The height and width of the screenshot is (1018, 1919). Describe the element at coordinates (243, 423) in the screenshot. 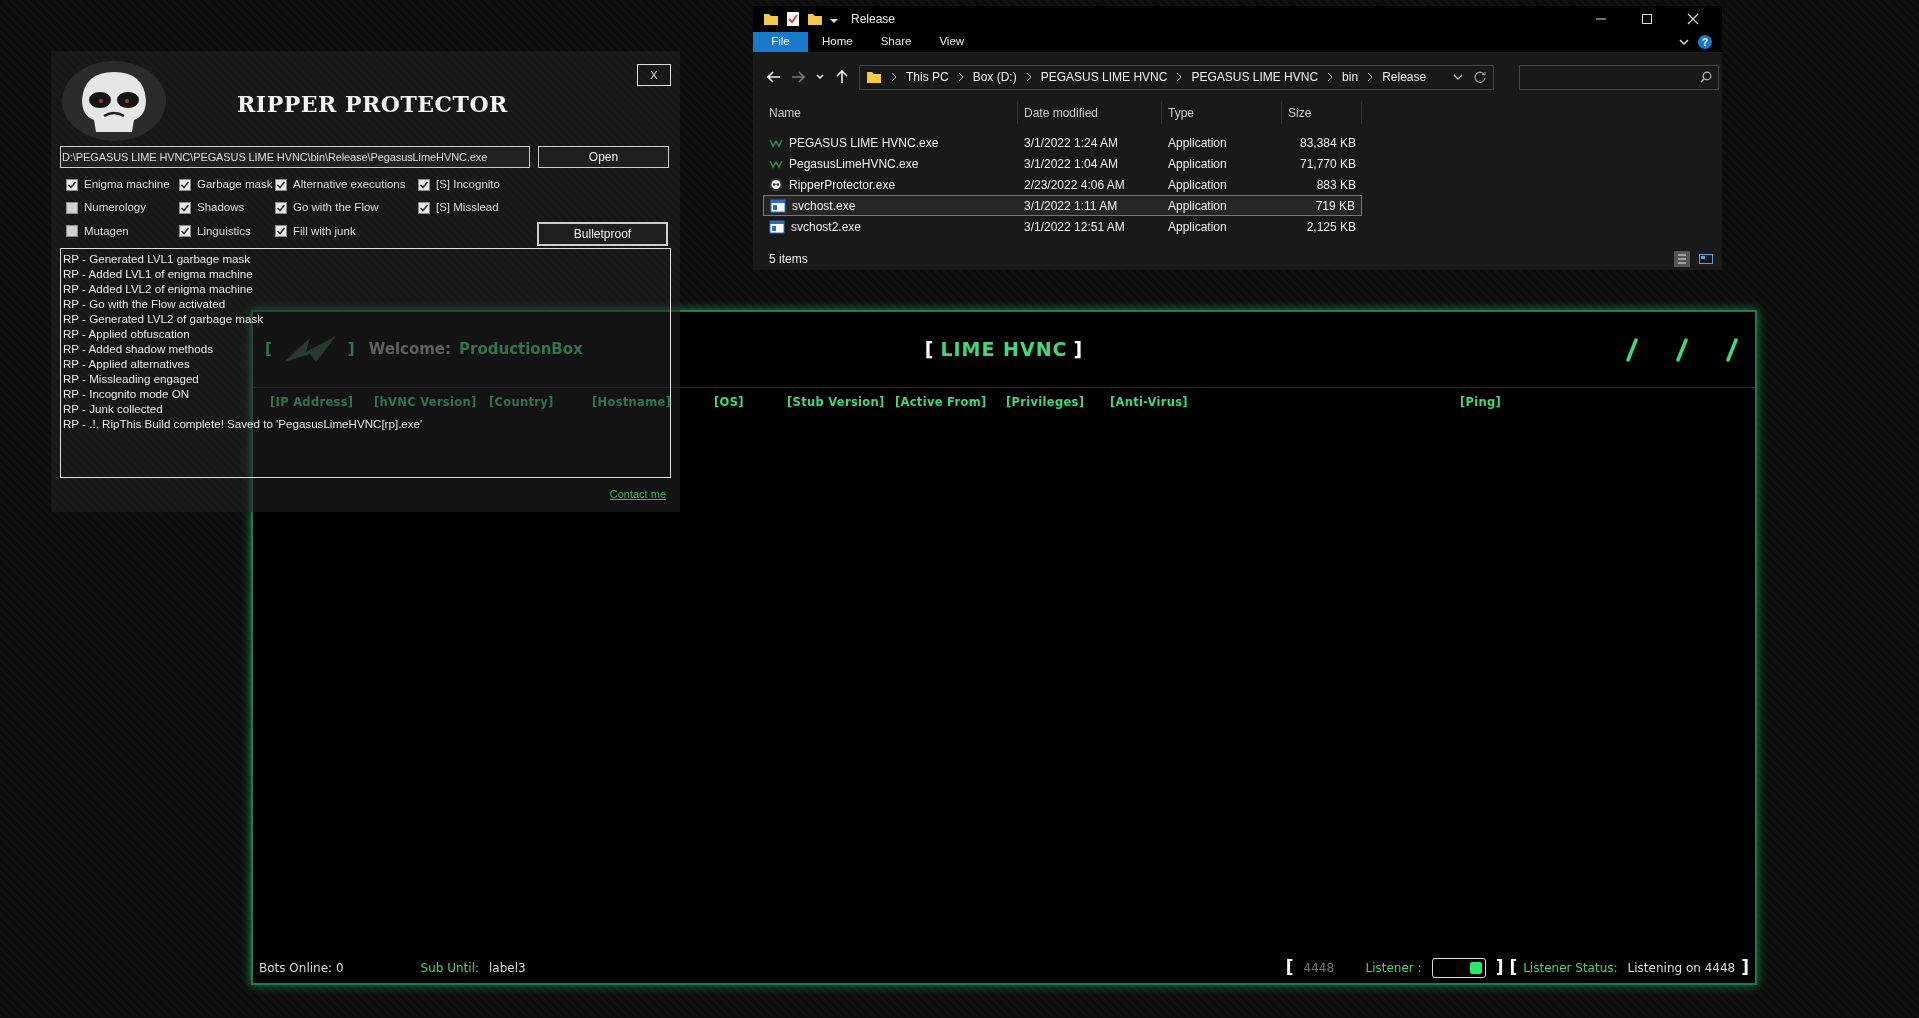

I see `log-line: RP - .!. RipThis Build complete! Saved to 'PegasusLimeHVNC[rp].exe'` at that location.